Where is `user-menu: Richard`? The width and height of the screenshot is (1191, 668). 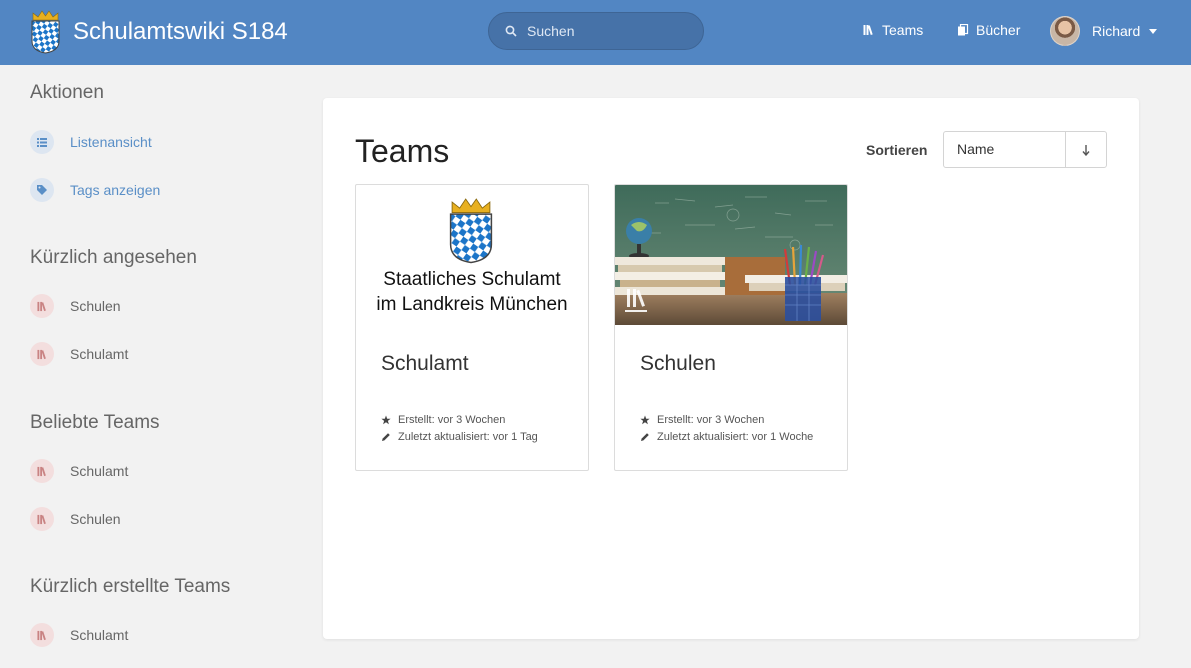 user-menu: Richard is located at coordinates (1104, 31).